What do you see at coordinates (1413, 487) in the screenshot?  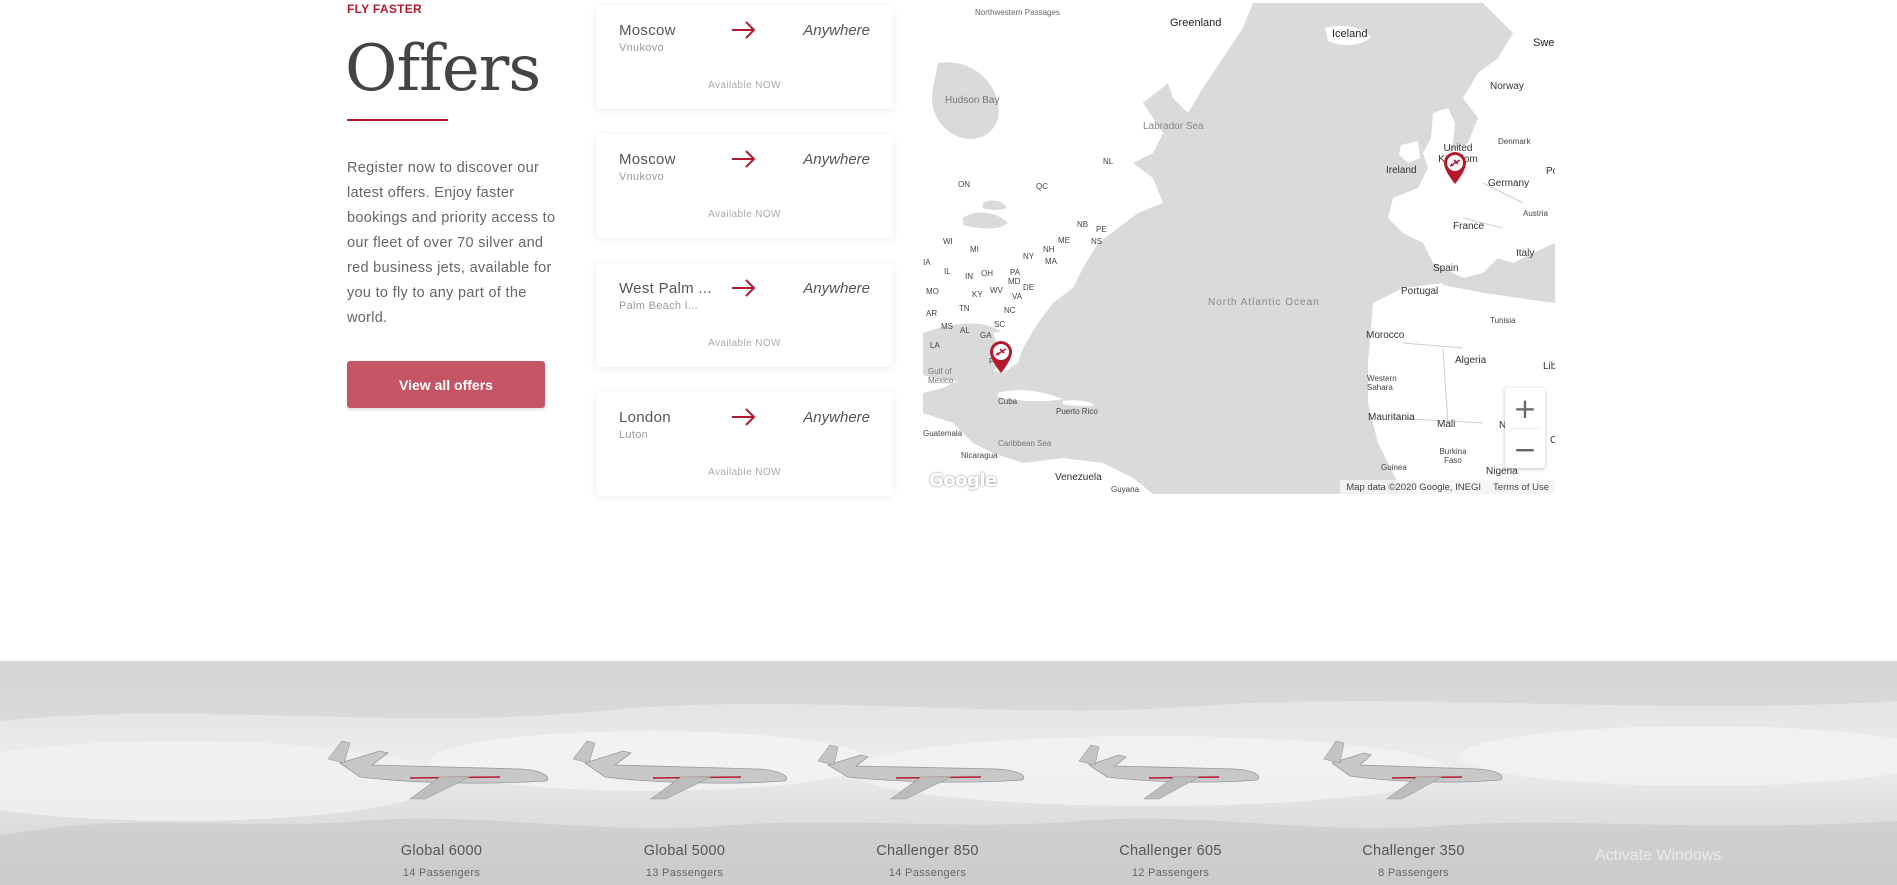 I see `map-data-credit: Map data ©2020 Google, INEGI` at bounding box center [1413, 487].